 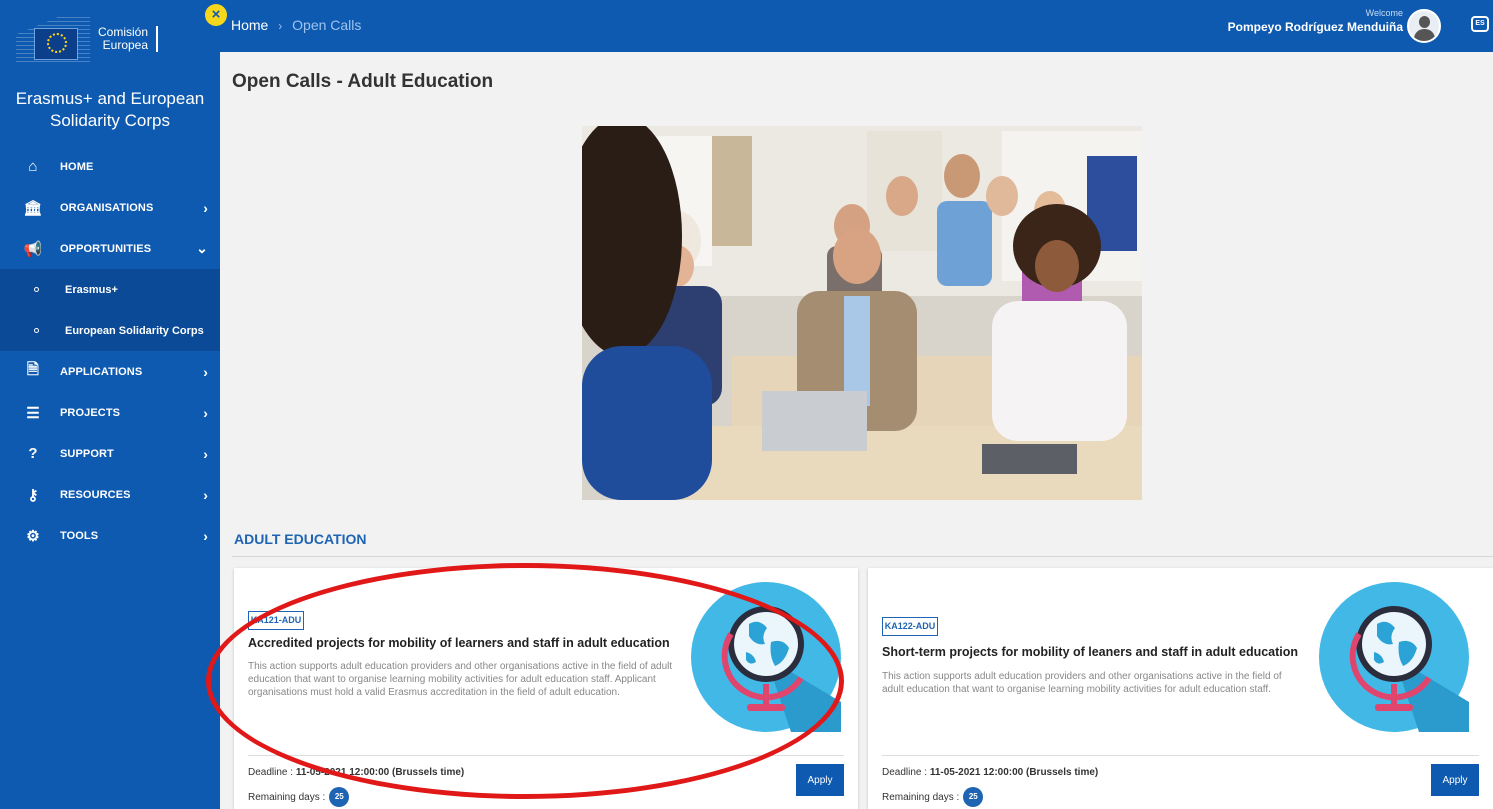 I want to click on logo-line-2: Europea, so click(x=125, y=45).